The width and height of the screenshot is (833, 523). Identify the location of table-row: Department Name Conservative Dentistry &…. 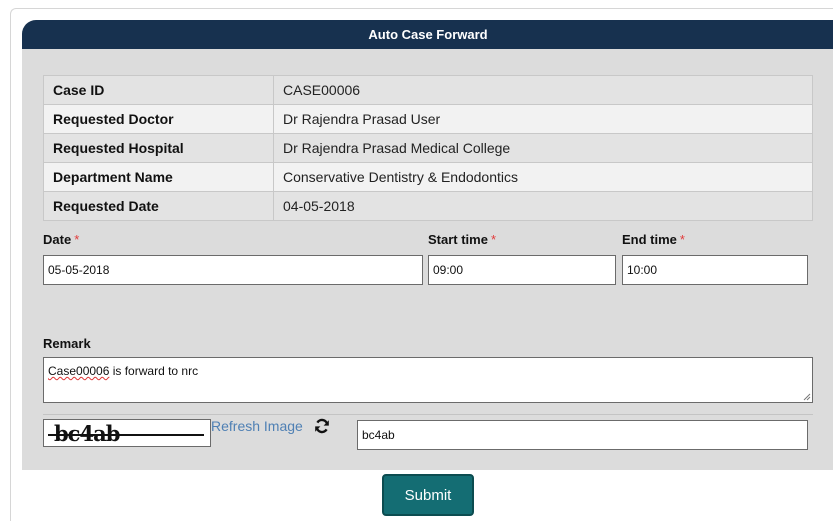
(428, 177).